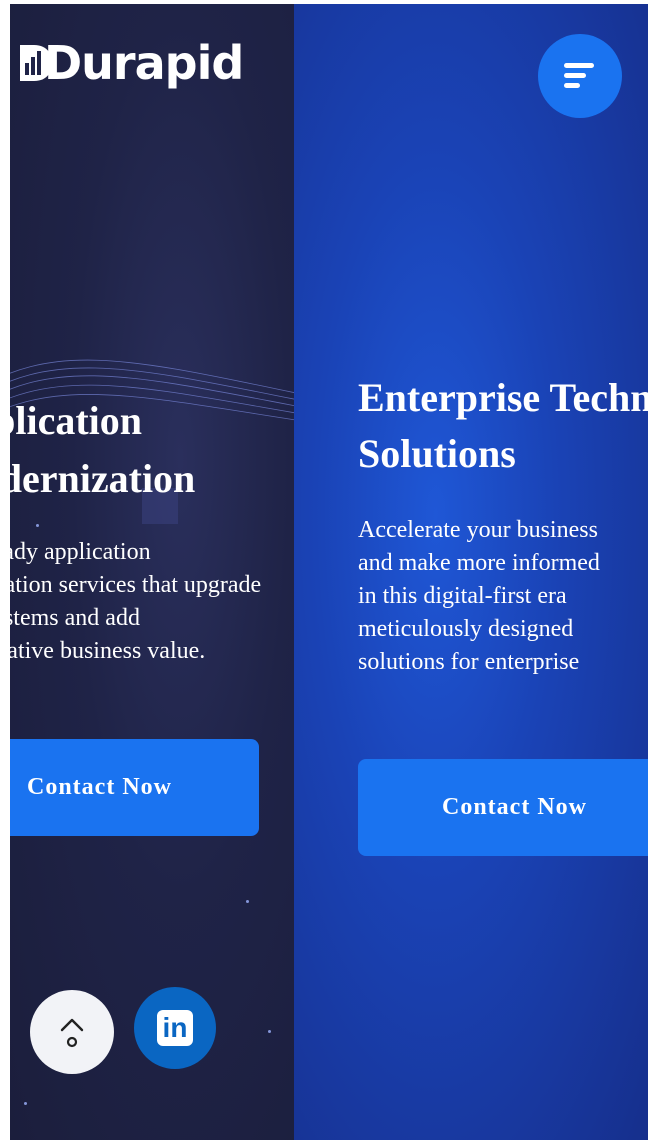 Image resolution: width=648 pixels, height=1140 pixels. I want to click on brand-logo: Durapid, so click(130, 63).